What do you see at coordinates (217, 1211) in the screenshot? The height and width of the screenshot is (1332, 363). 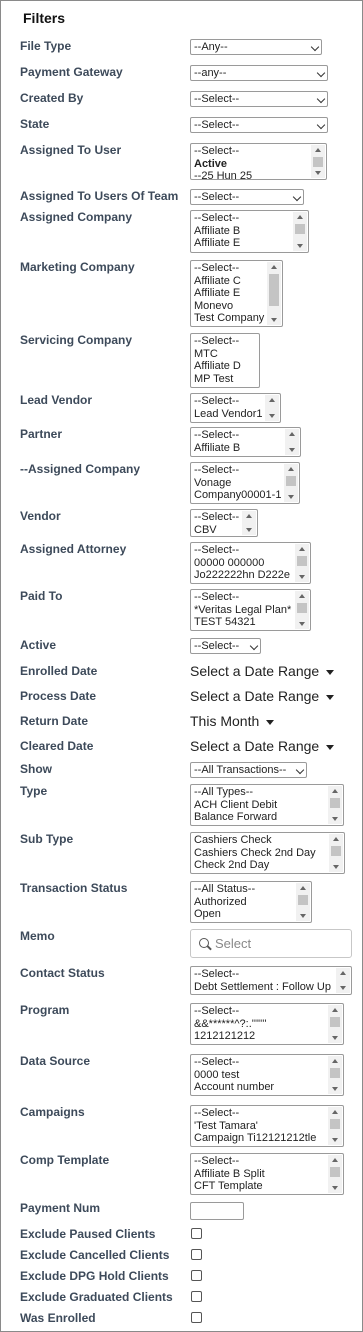 I see `payment-num-input` at bounding box center [217, 1211].